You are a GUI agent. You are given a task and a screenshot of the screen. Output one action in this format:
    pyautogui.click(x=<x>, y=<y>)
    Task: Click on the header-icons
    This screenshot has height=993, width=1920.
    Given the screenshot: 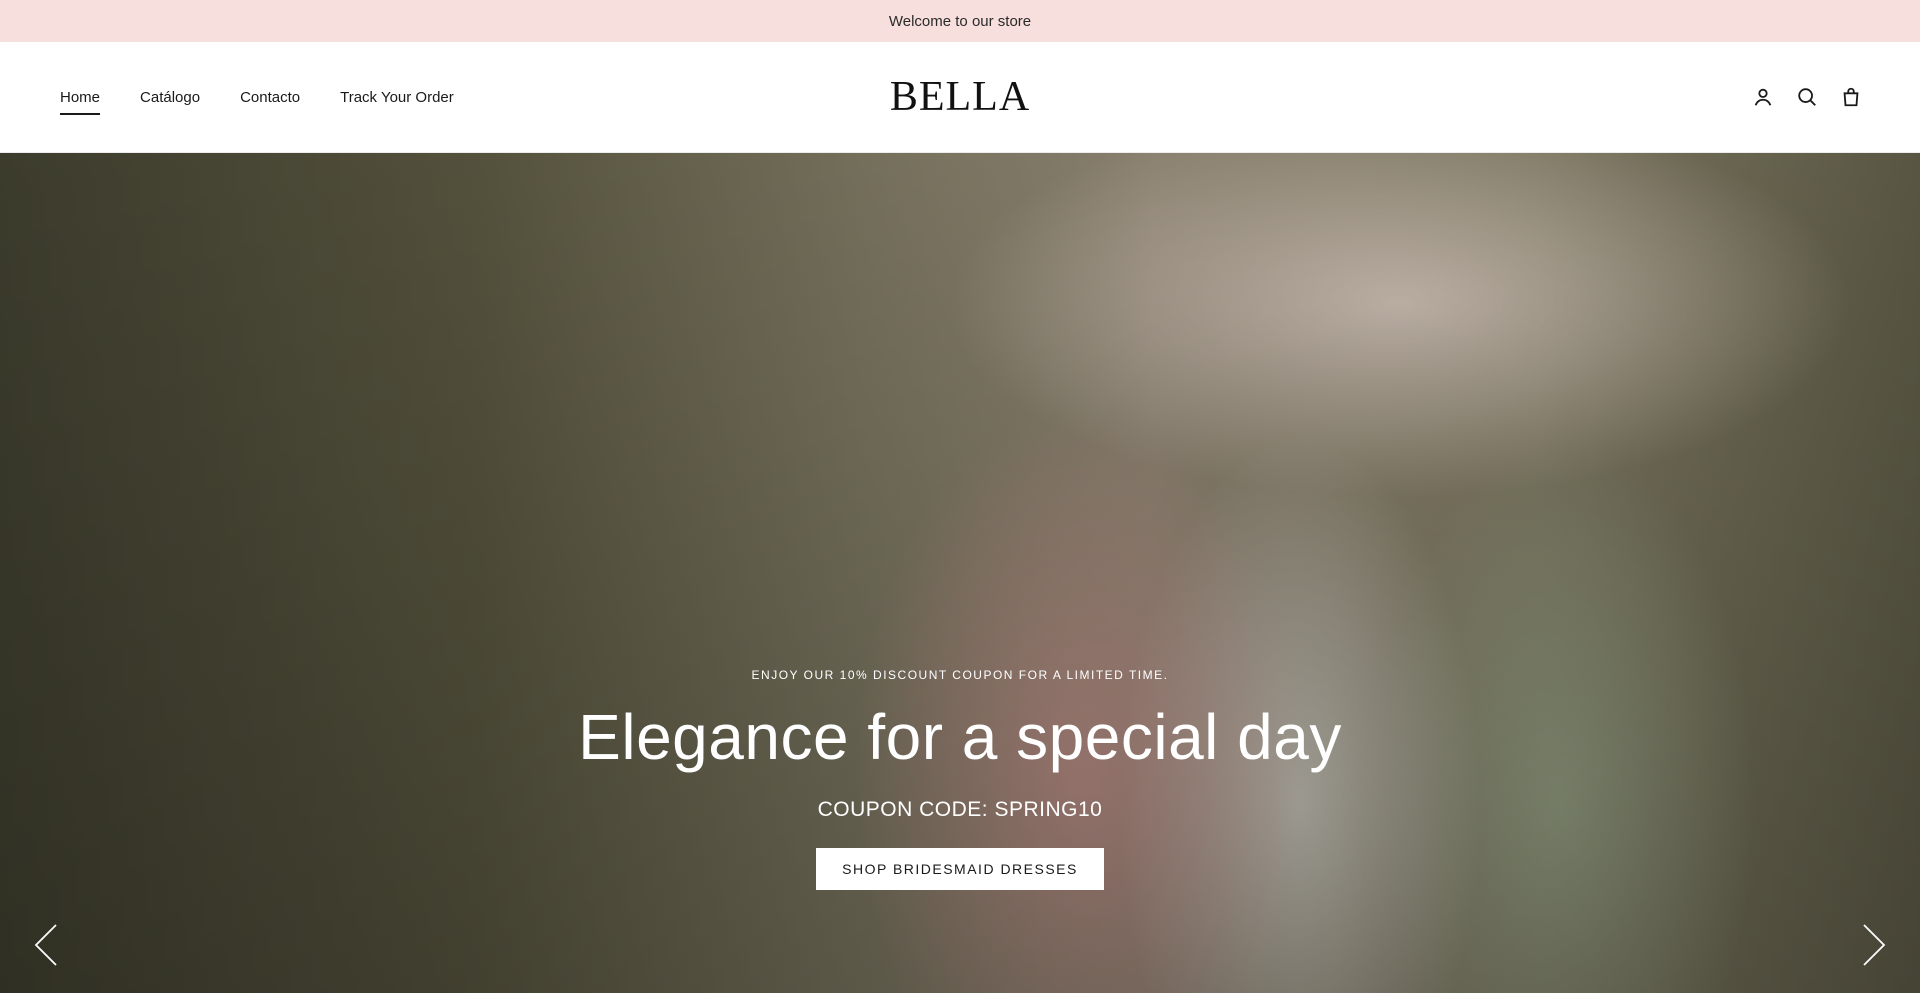 What is the action you would take?
    pyautogui.click(x=1807, y=97)
    